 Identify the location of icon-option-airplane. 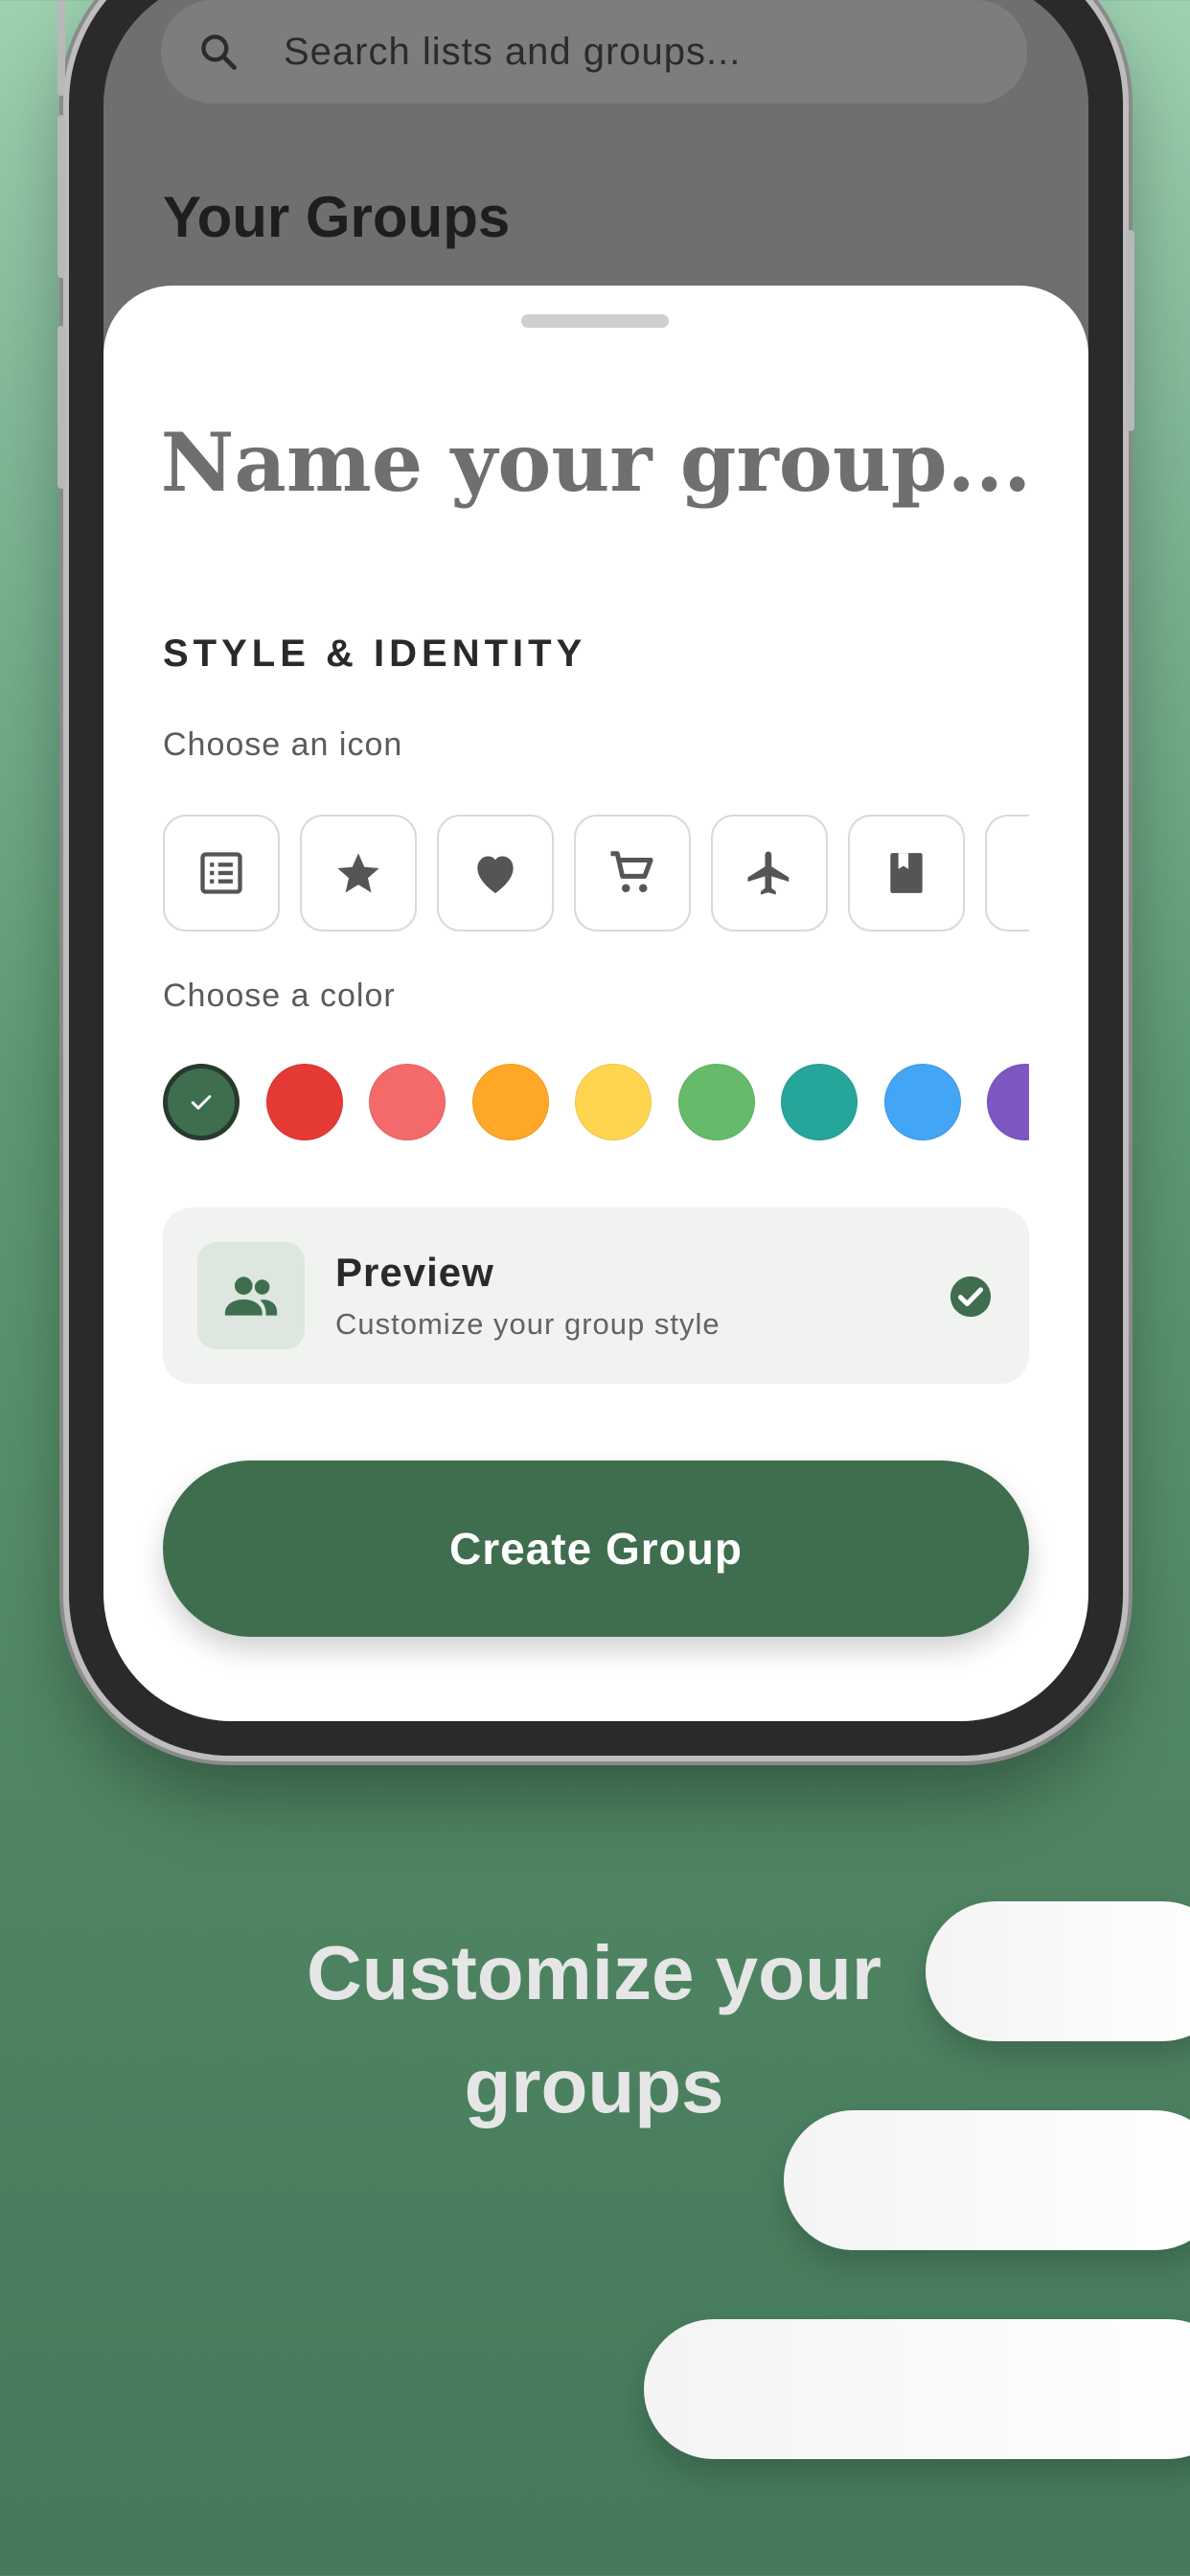
(770, 874).